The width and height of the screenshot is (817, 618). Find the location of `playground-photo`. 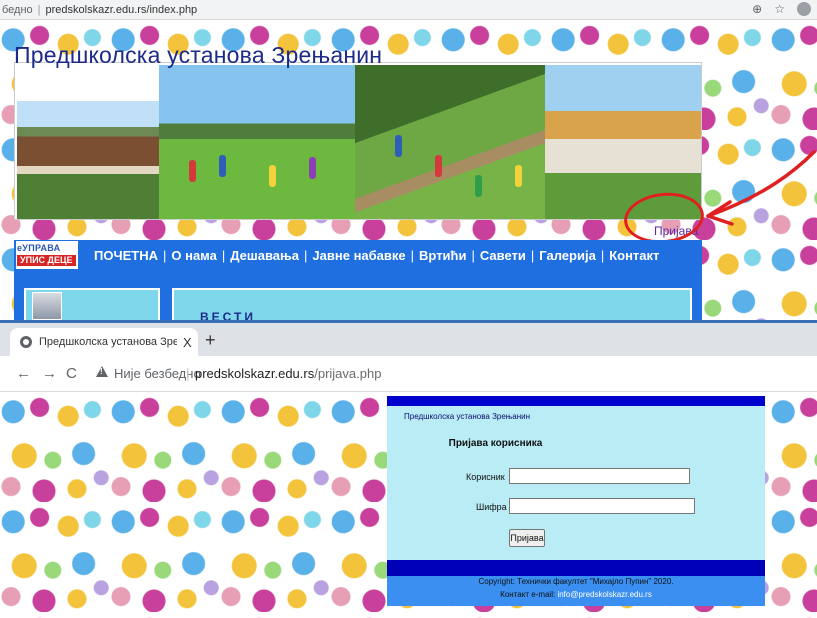

playground-photo is located at coordinates (257, 142).